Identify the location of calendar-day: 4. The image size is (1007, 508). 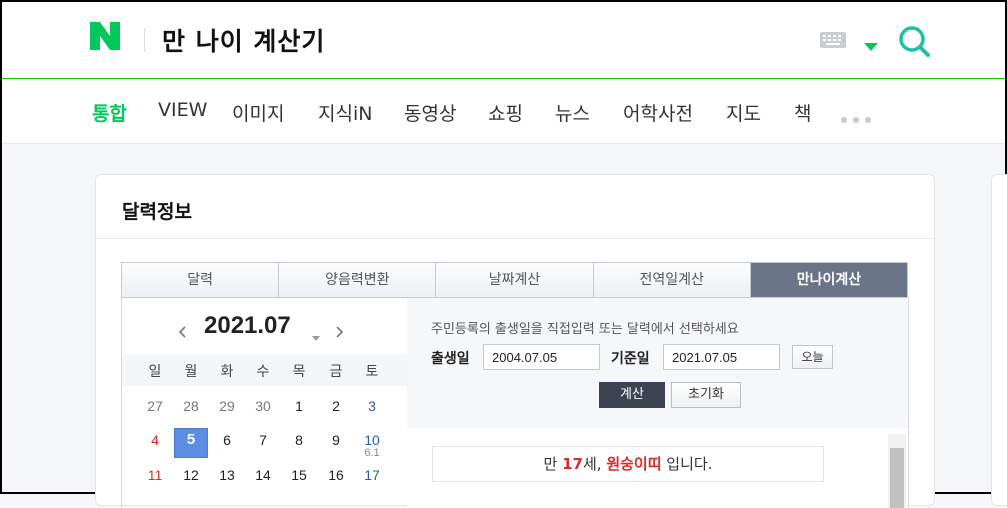
(155, 440).